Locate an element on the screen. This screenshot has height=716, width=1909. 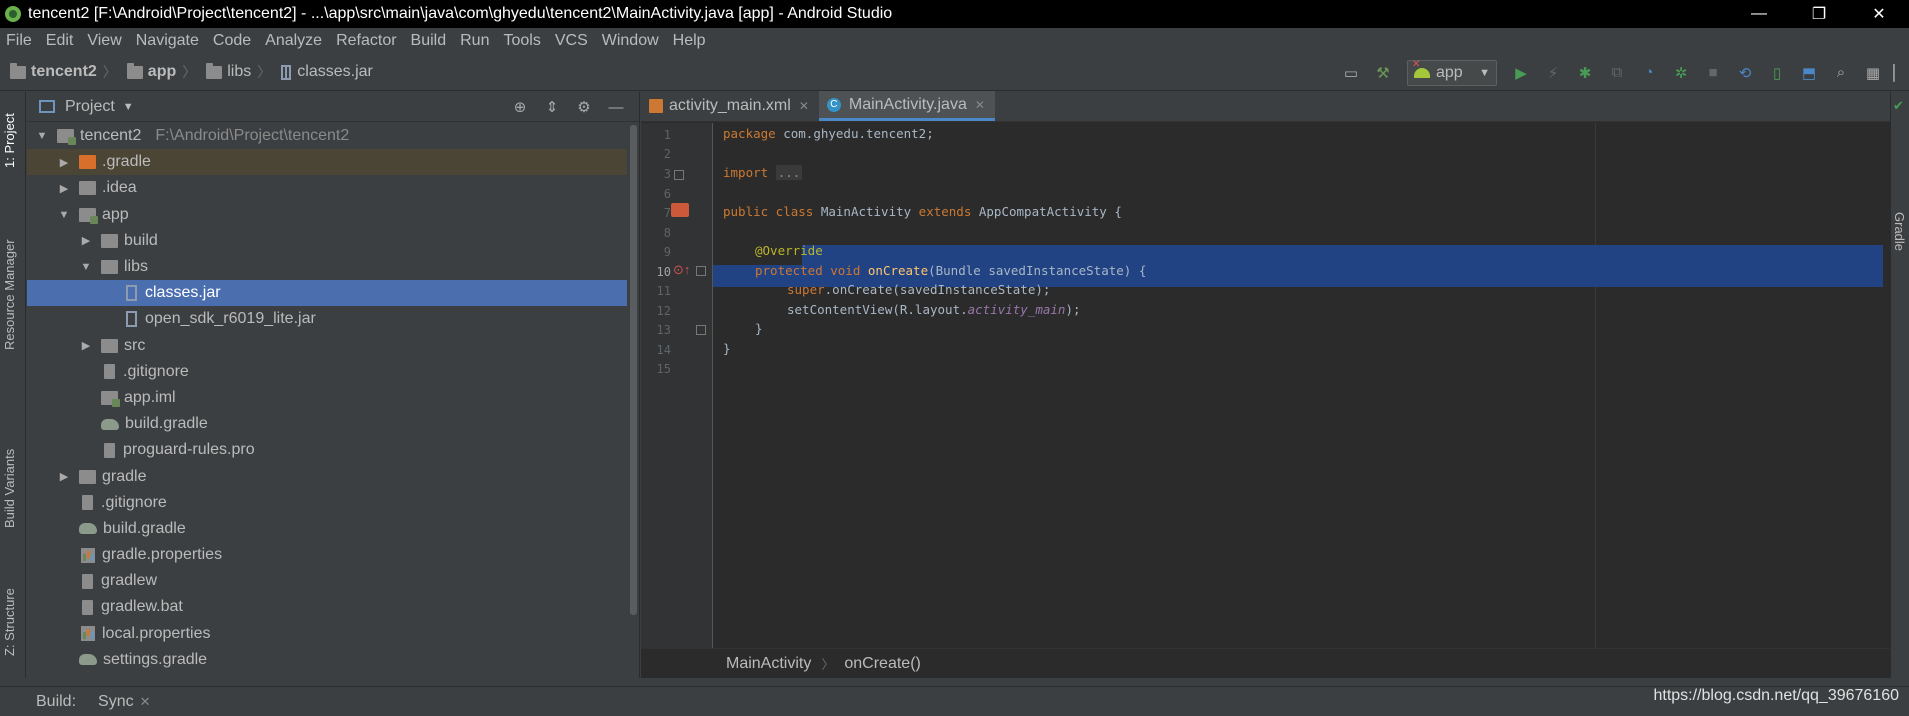
line-number: 7 is located at coordinates (667, 213).